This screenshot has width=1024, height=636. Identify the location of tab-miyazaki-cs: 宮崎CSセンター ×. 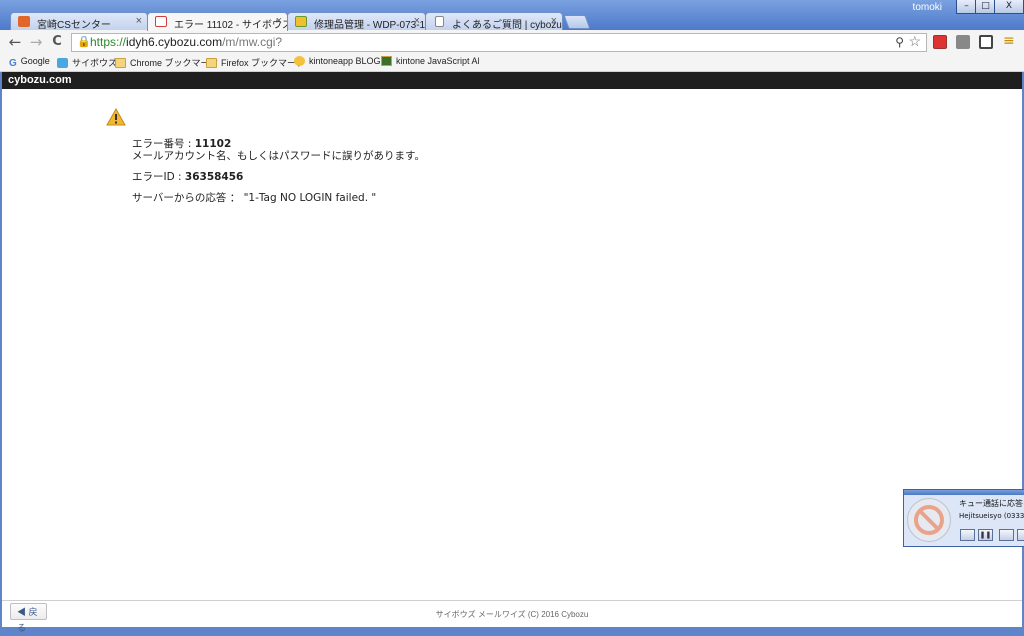
(79, 21).